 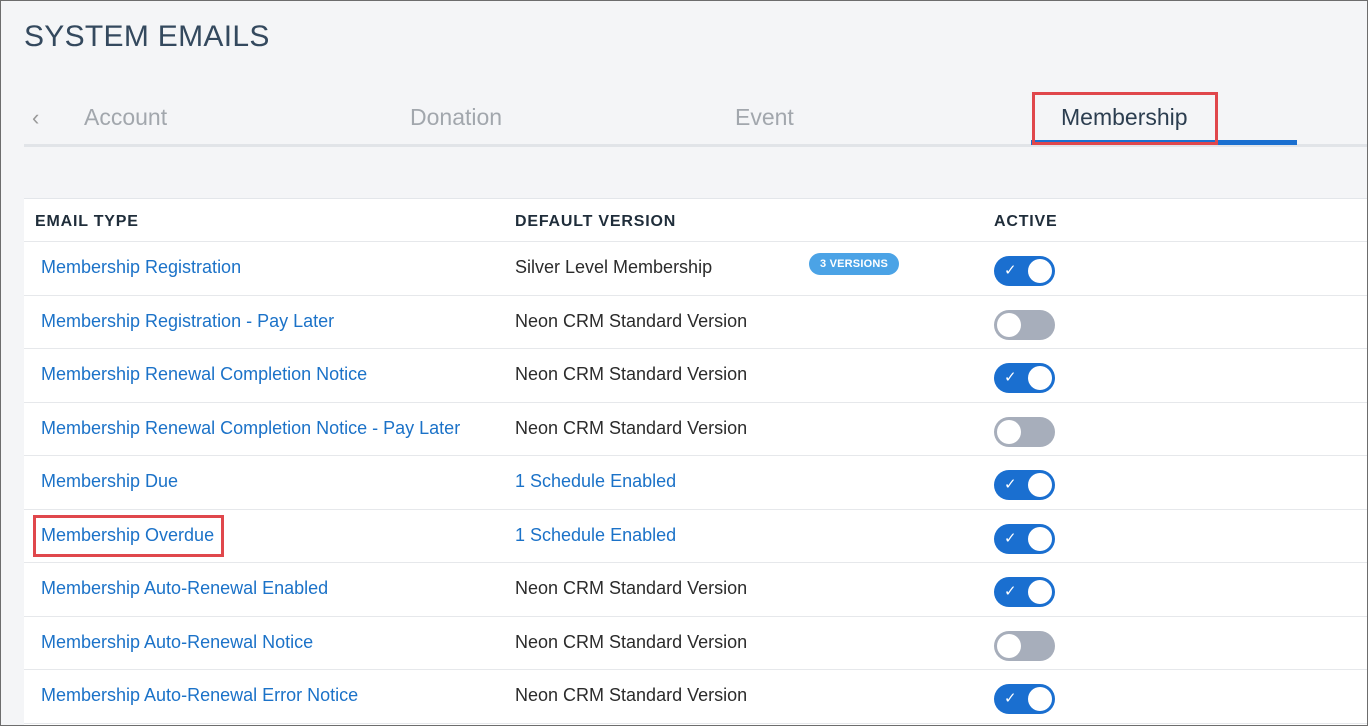 What do you see at coordinates (204, 374) in the screenshot?
I see `email-type-link: Membership Renewal Completion Notice` at bounding box center [204, 374].